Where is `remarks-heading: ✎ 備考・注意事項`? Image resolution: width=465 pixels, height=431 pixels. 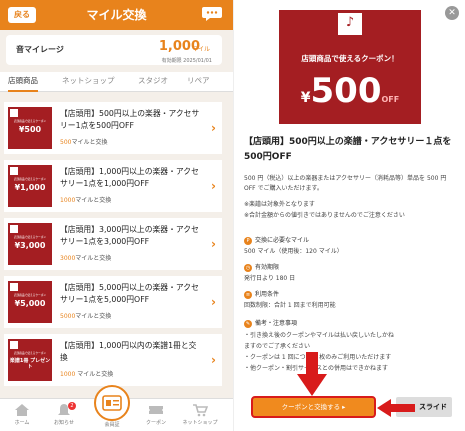 remarks-heading: ✎ 備考・注意事項 is located at coordinates (270, 323).